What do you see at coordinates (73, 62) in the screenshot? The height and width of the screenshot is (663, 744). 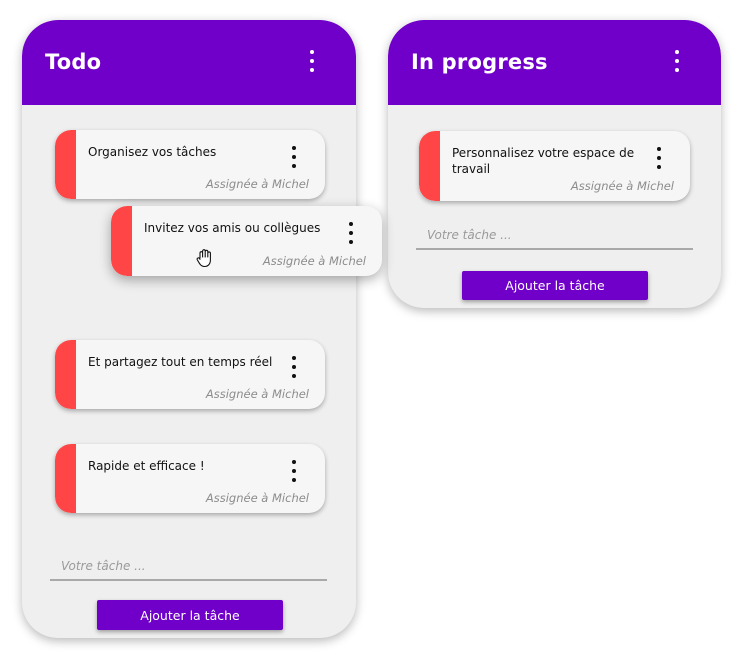 I see `column-title: Todo` at bounding box center [73, 62].